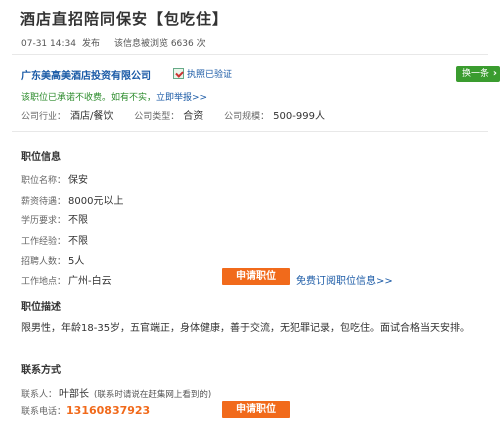 This screenshot has height=429, width=500. What do you see at coordinates (44, 221) in the screenshot?
I see `field-label: 学历要求：` at bounding box center [44, 221].